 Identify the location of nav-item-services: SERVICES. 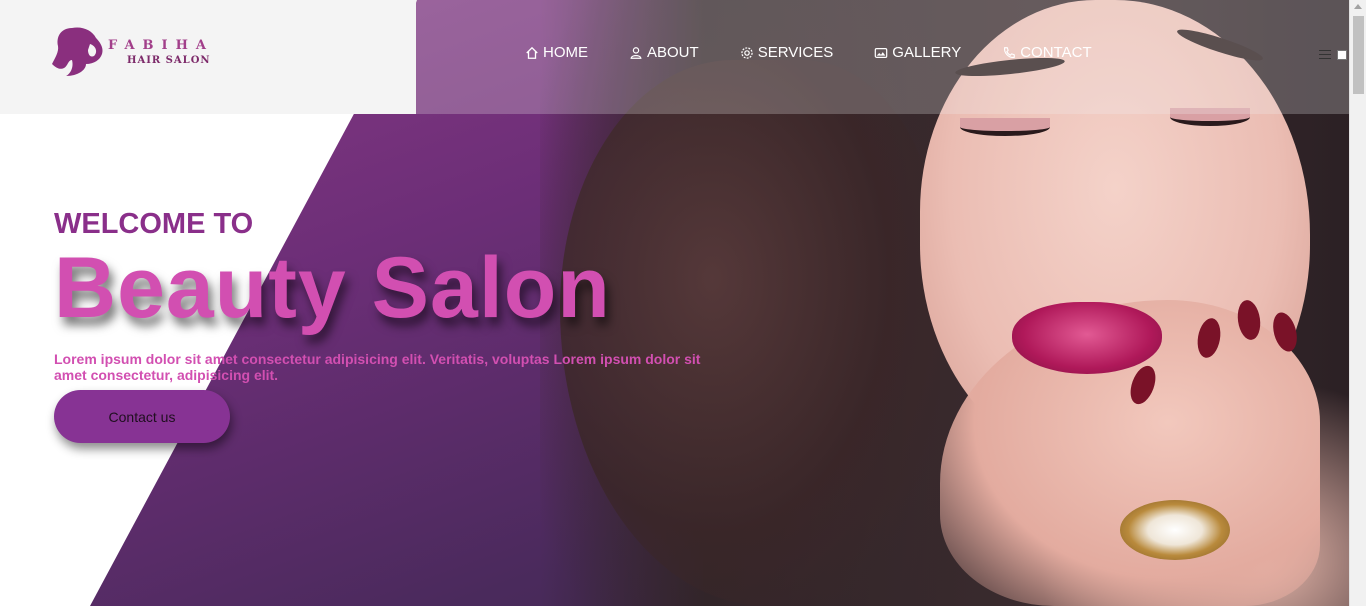
(787, 52).